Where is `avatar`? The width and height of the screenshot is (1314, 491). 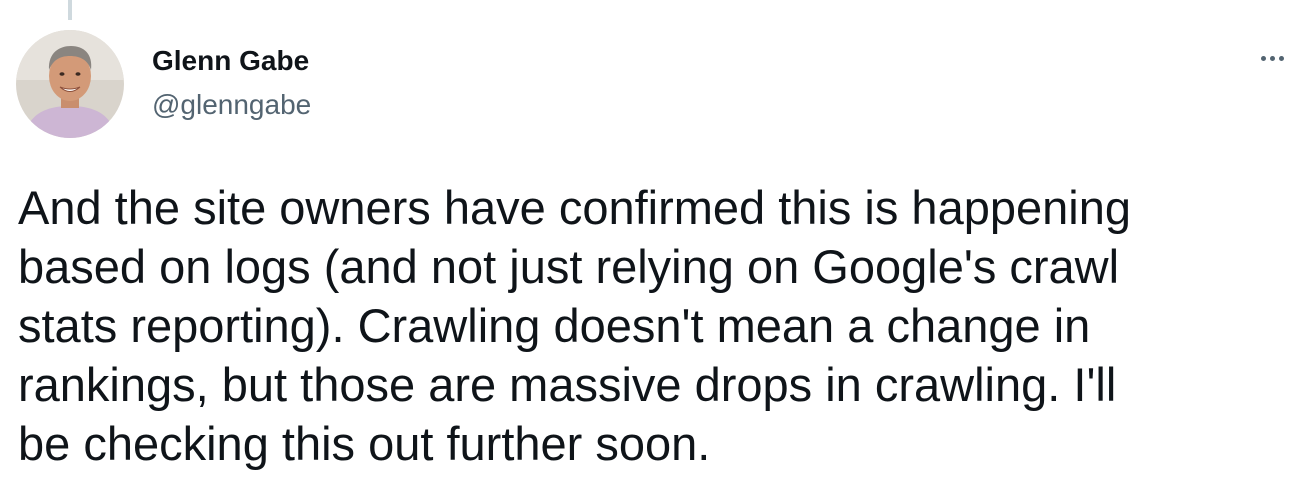
avatar is located at coordinates (70, 84).